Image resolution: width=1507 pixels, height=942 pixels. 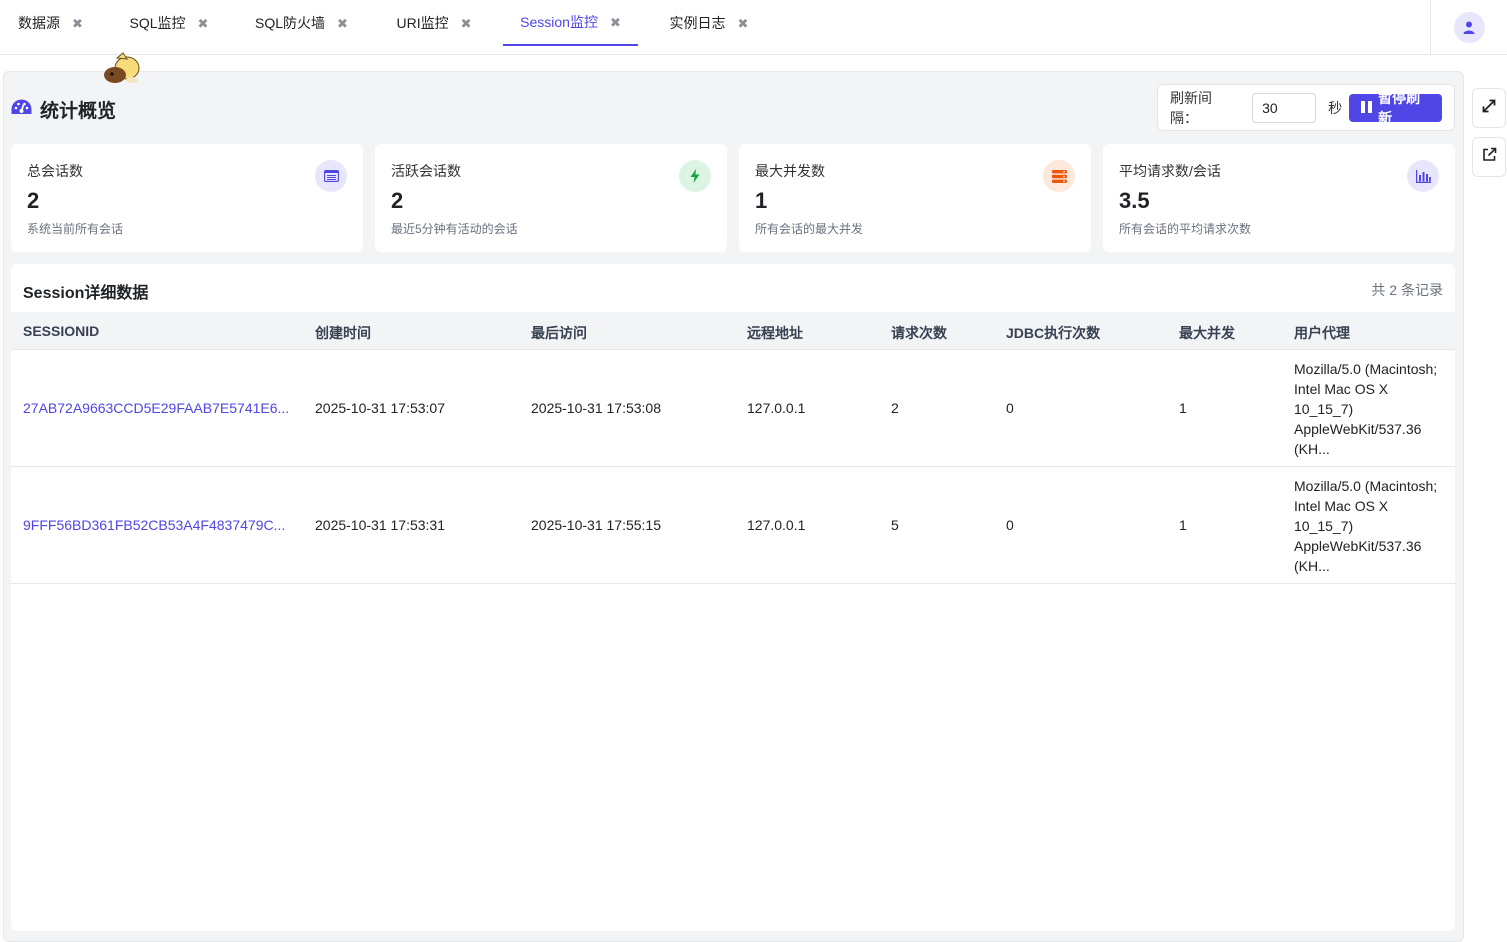 I want to click on stat-card-max-concurrency: 最大并发数 1 所有会话的最大并发, so click(x=915, y=198).